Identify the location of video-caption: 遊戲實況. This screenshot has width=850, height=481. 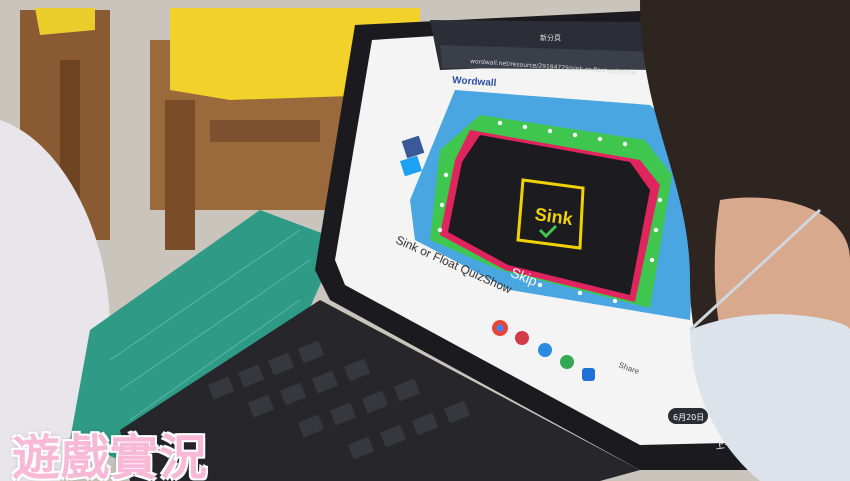
(110, 455).